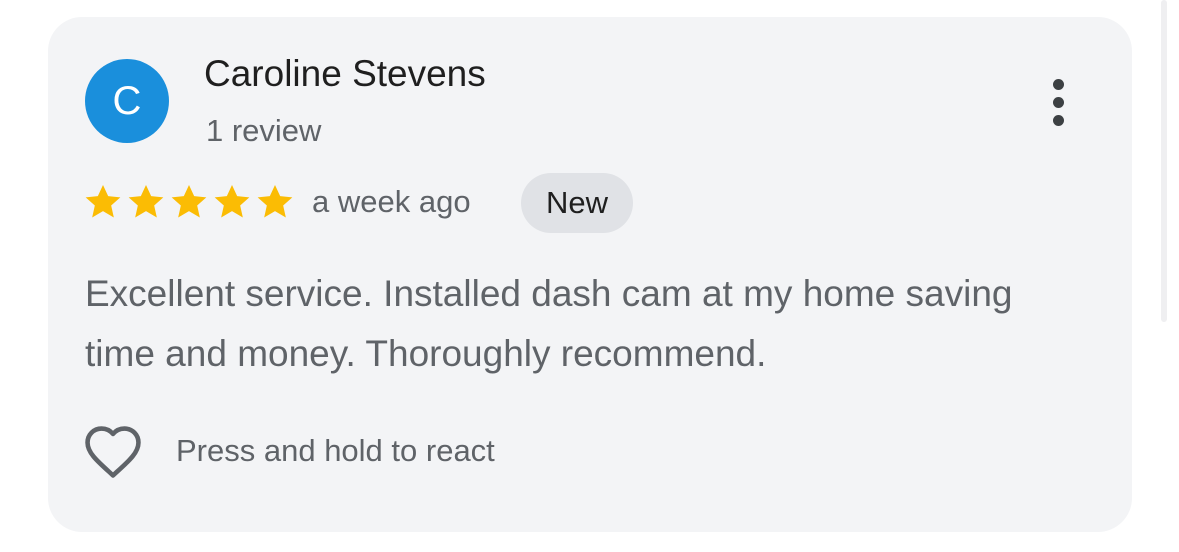 The width and height of the screenshot is (1179, 552). I want to click on scrollbar, so click(1164, 161).